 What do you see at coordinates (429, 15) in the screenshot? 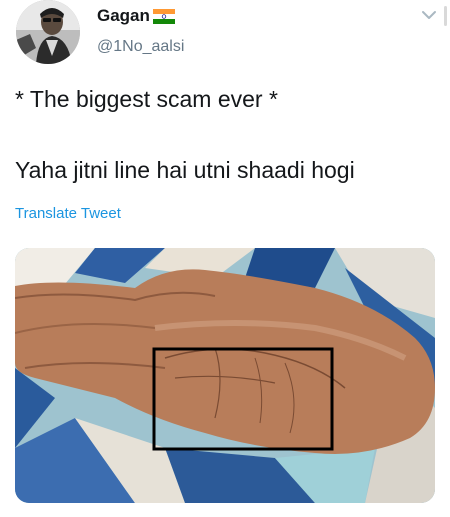
I see `chevron-down-icon` at bounding box center [429, 15].